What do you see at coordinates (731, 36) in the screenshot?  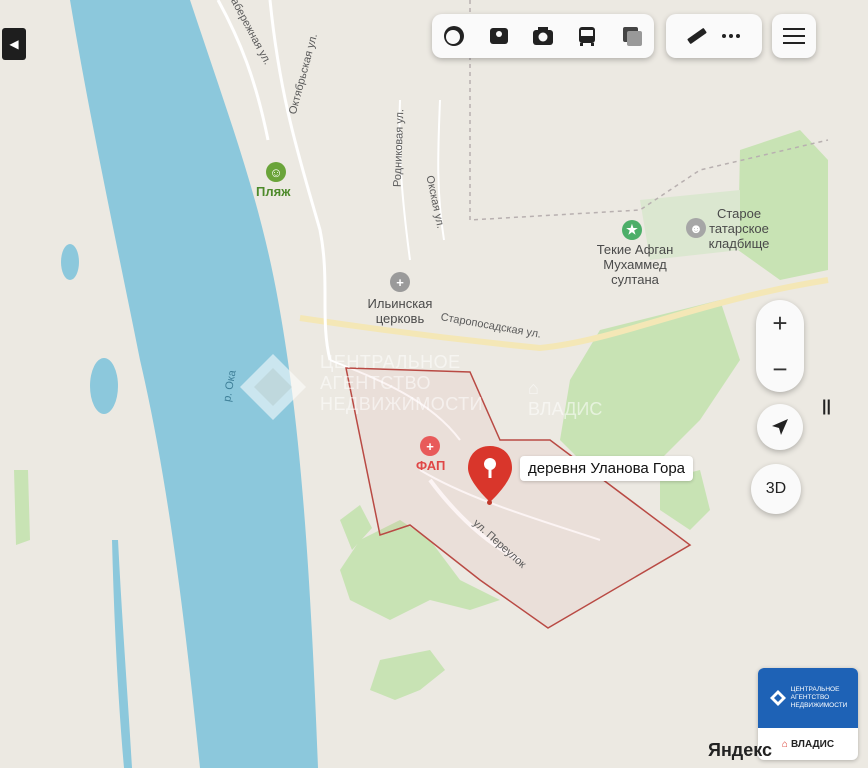 I see `more-icon` at bounding box center [731, 36].